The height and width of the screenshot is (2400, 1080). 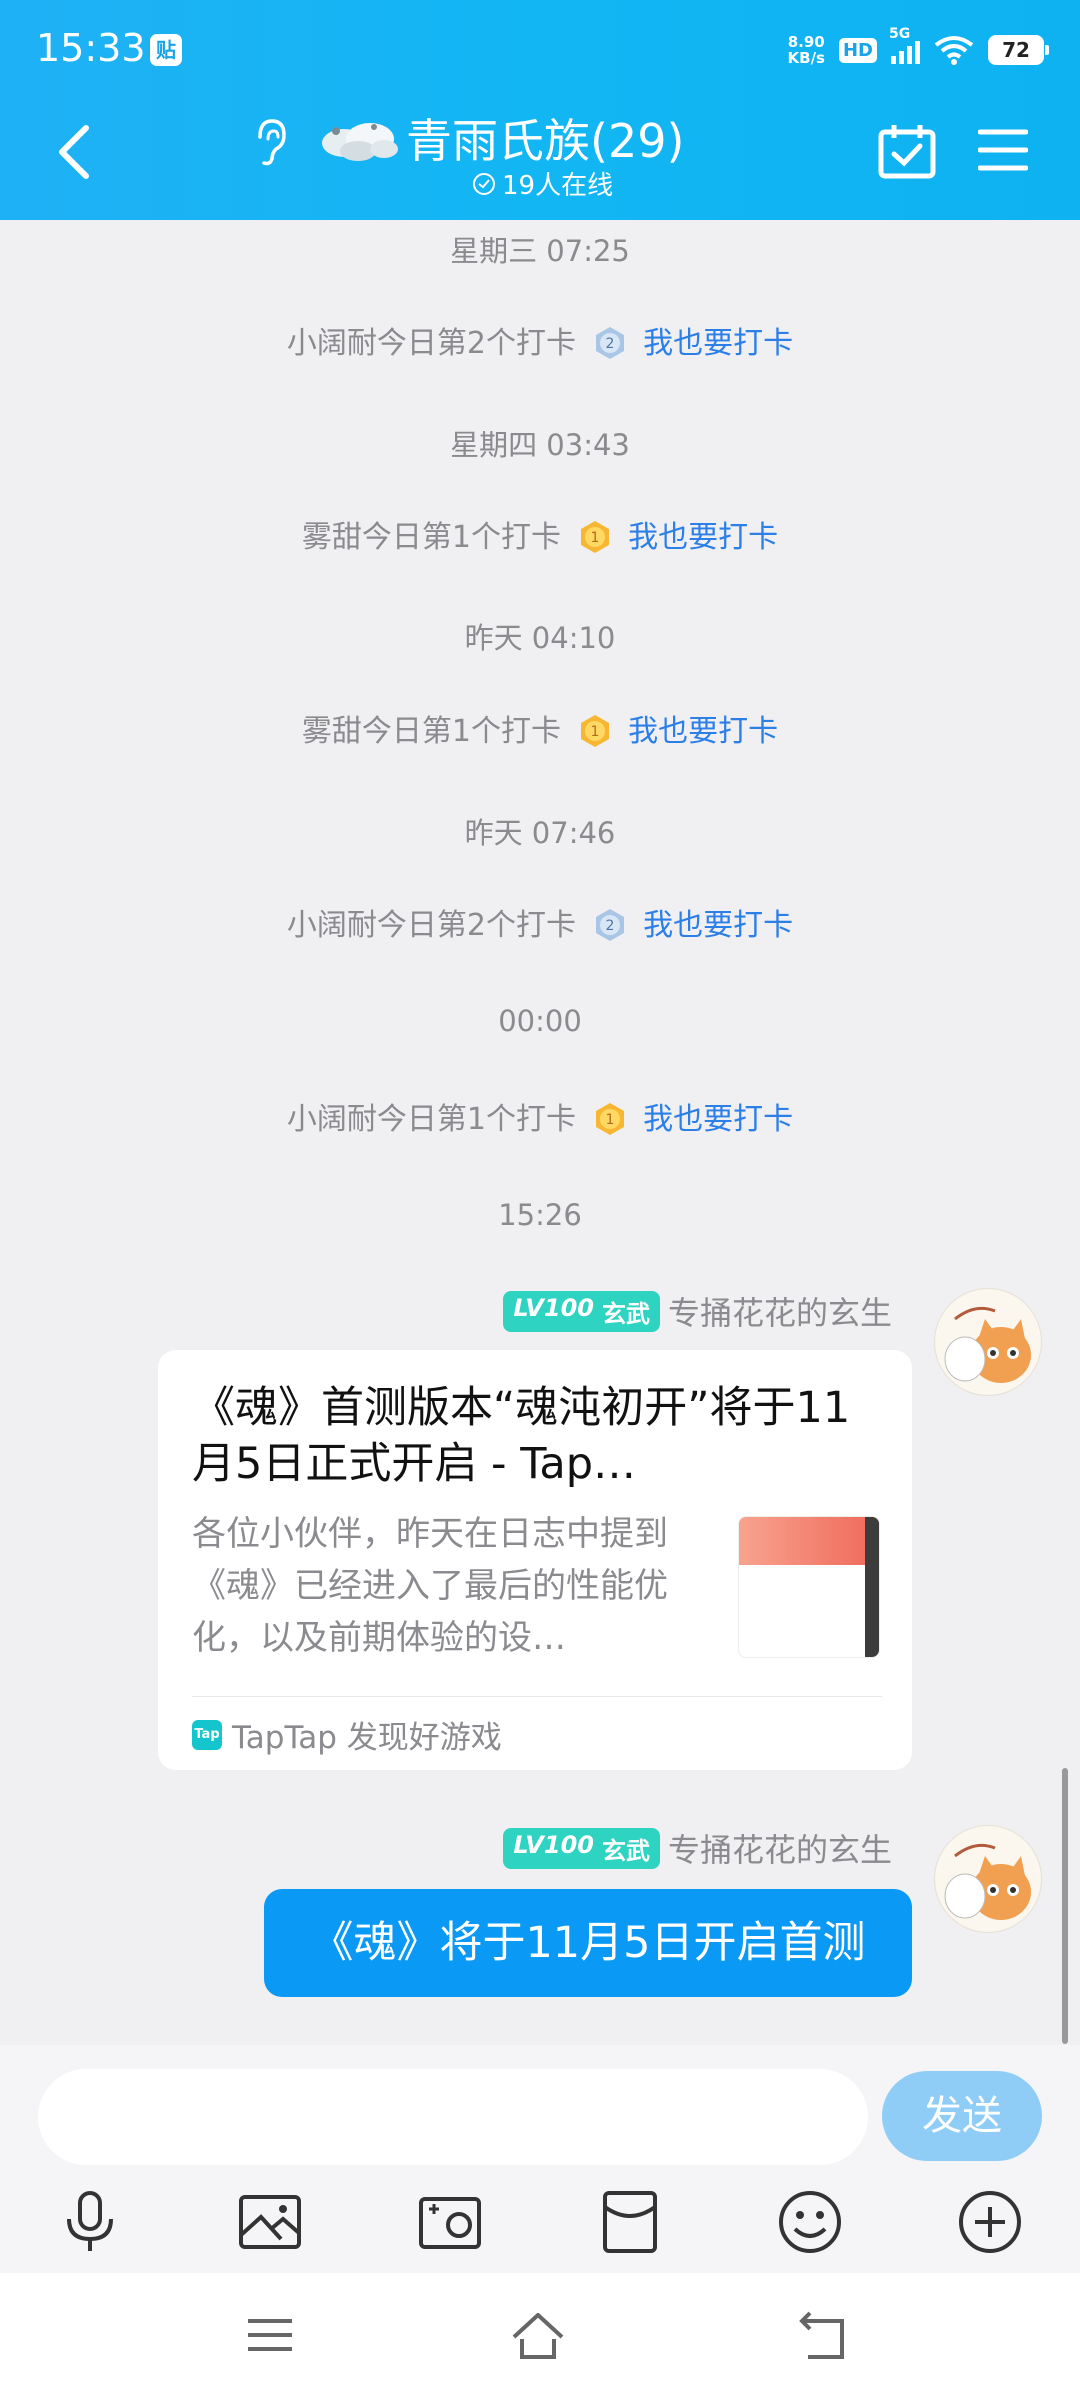 I want to click on status-icons: 8.90 KB/s HD 5G 72, so click(x=918, y=48).